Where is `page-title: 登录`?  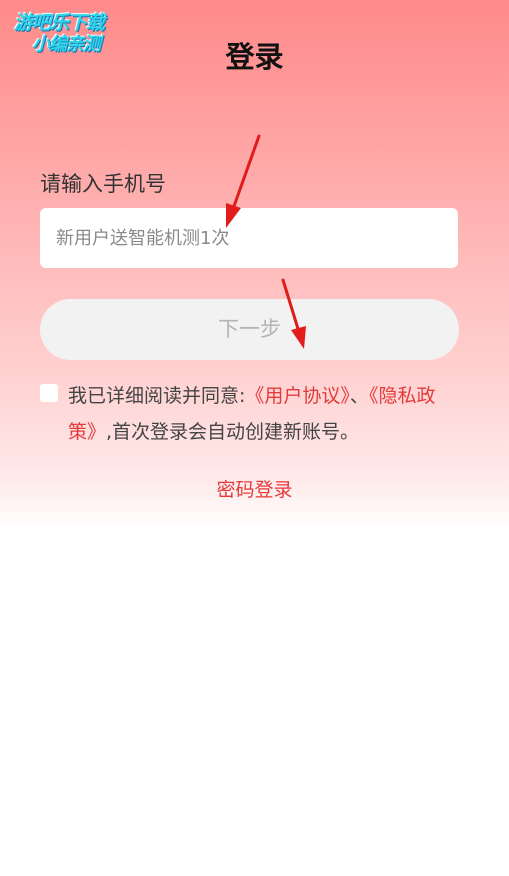
page-title: 登录 is located at coordinates (254, 57).